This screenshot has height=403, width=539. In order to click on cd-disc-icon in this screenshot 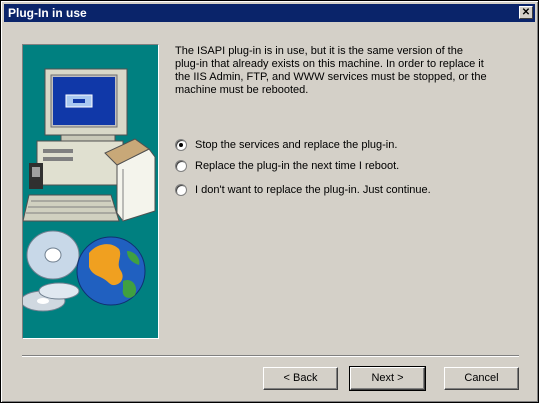, I will do `click(51, 271)`.